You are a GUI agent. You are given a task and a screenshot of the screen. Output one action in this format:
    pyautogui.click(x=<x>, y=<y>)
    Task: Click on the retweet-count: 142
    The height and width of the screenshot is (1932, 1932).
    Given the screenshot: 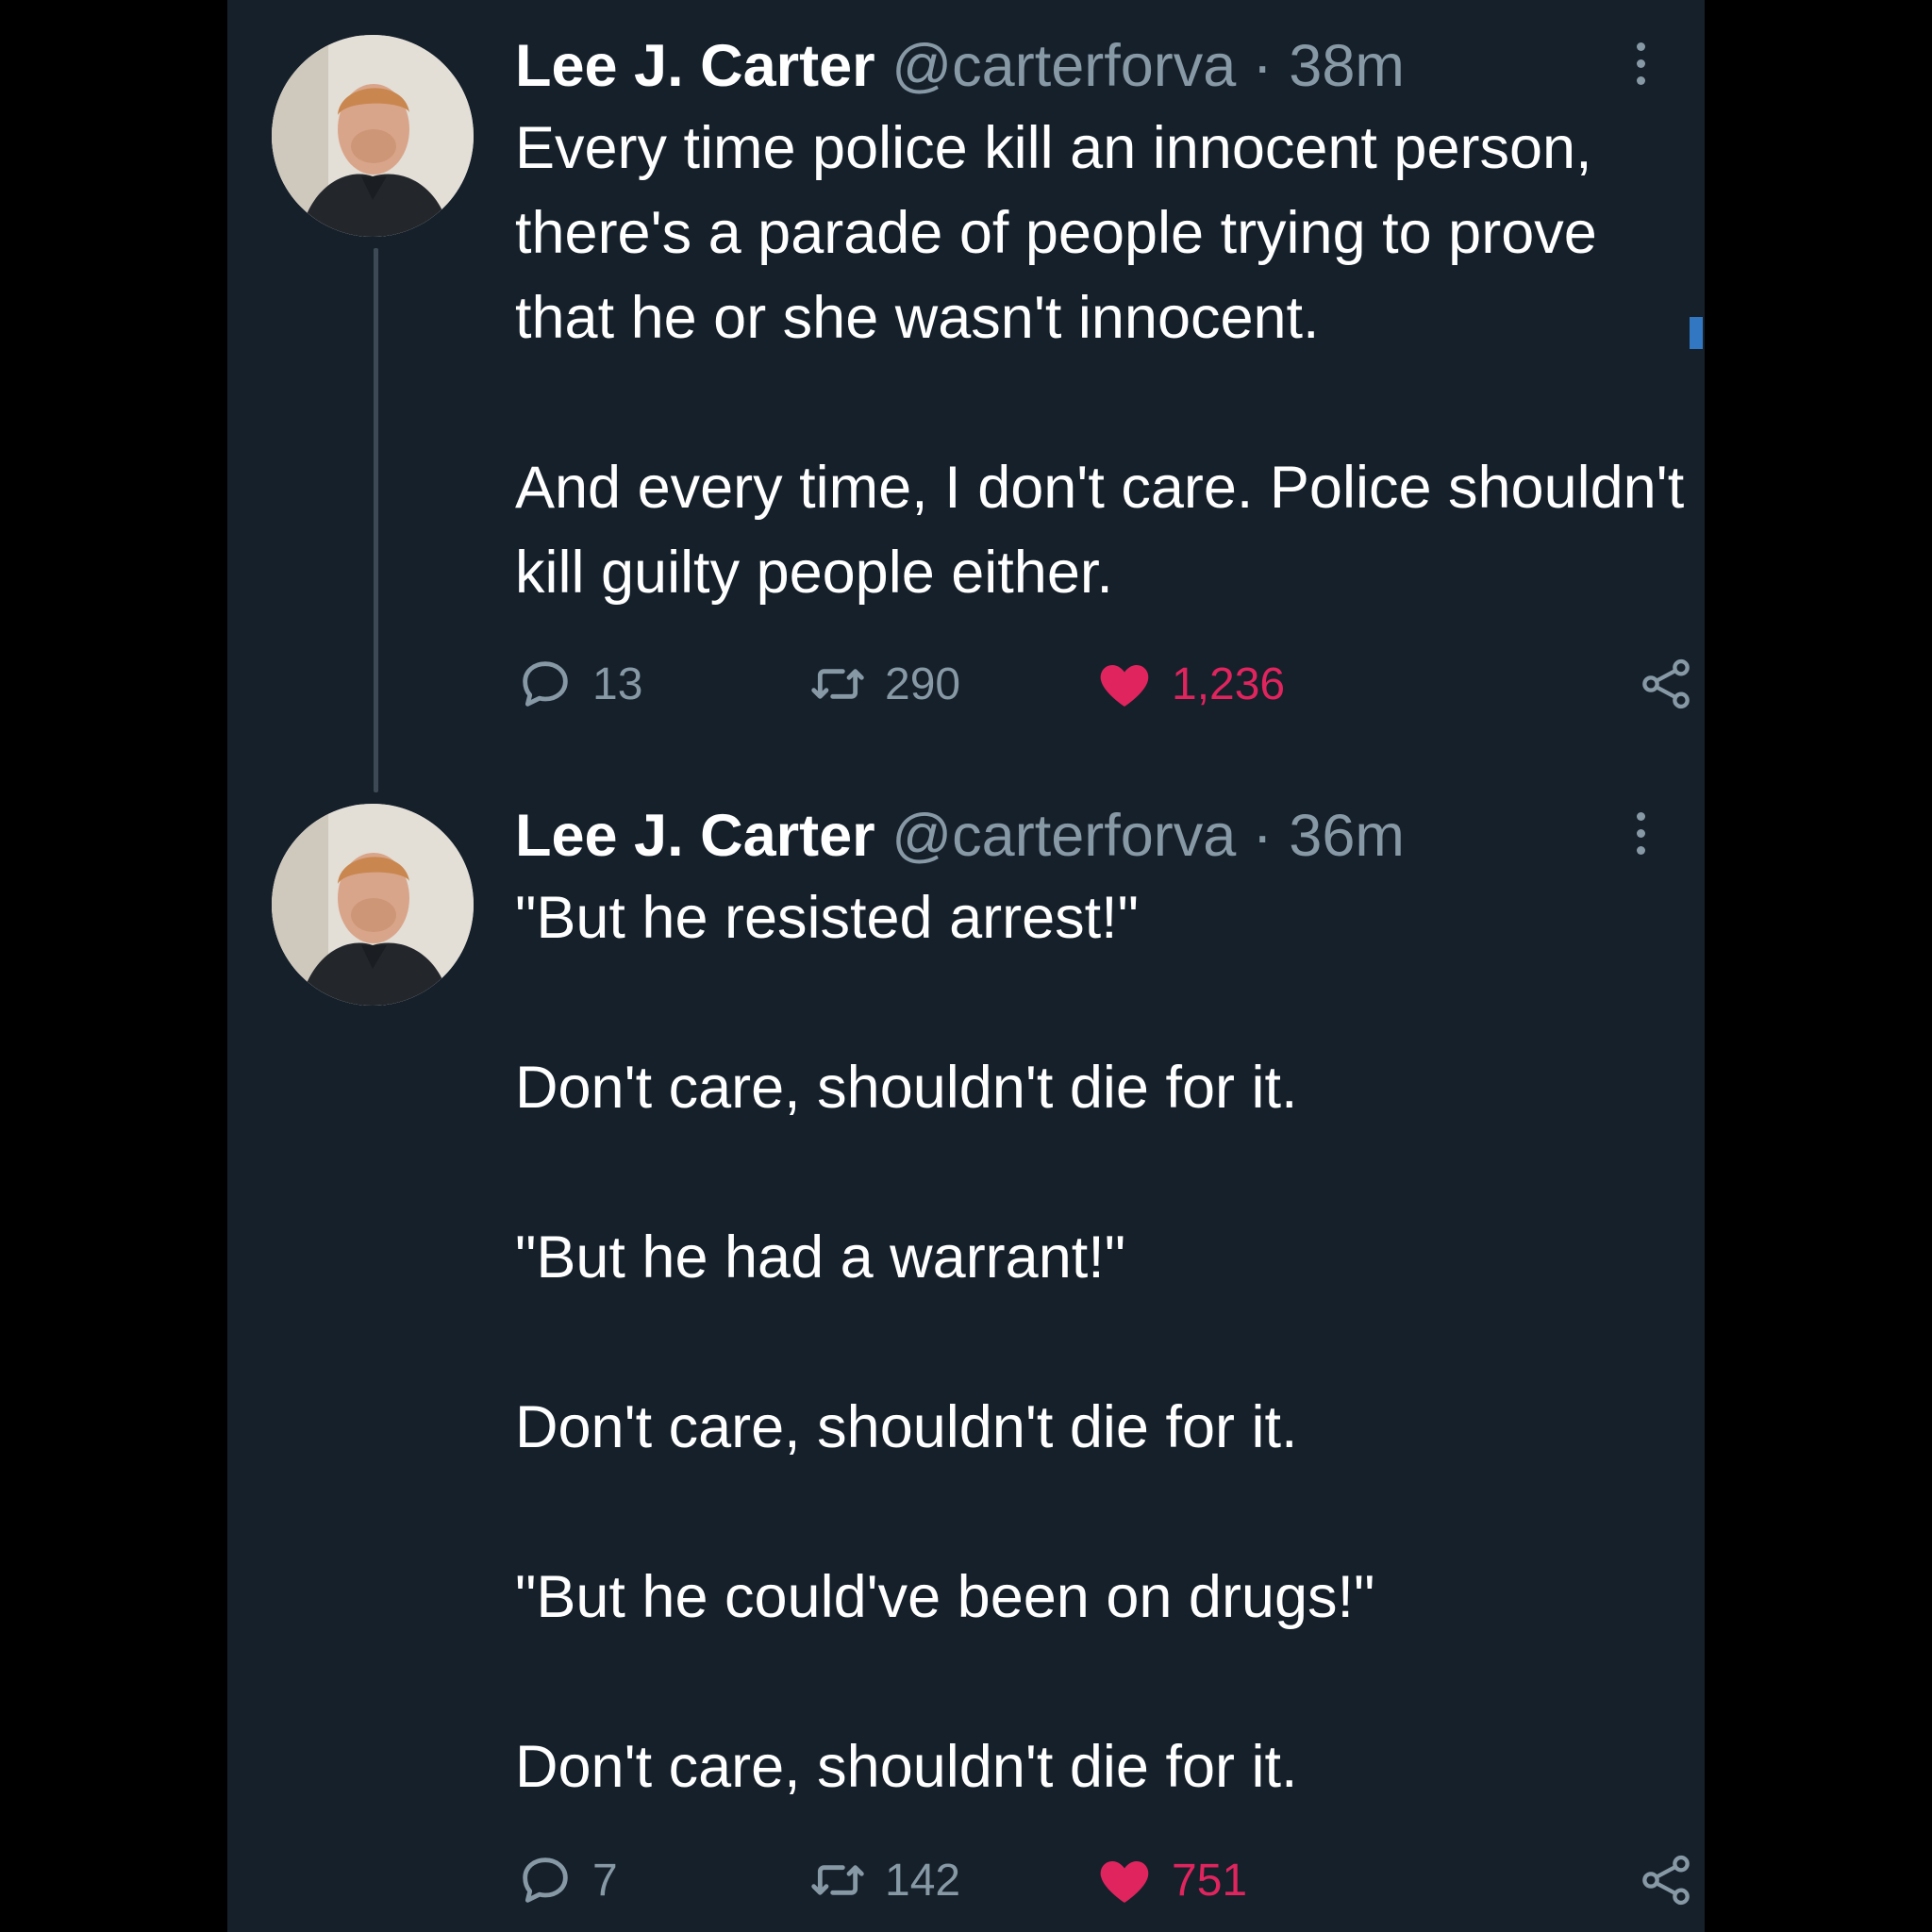 What is the action you would take?
    pyautogui.click(x=923, y=1880)
    